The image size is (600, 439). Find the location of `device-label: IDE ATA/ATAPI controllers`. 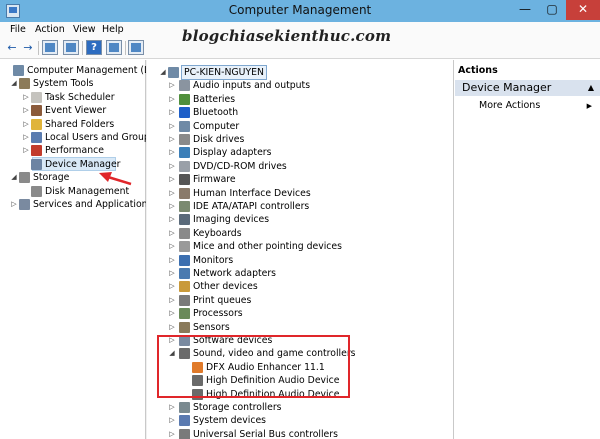

device-label: IDE ATA/ATAPI controllers is located at coordinates (251, 206).